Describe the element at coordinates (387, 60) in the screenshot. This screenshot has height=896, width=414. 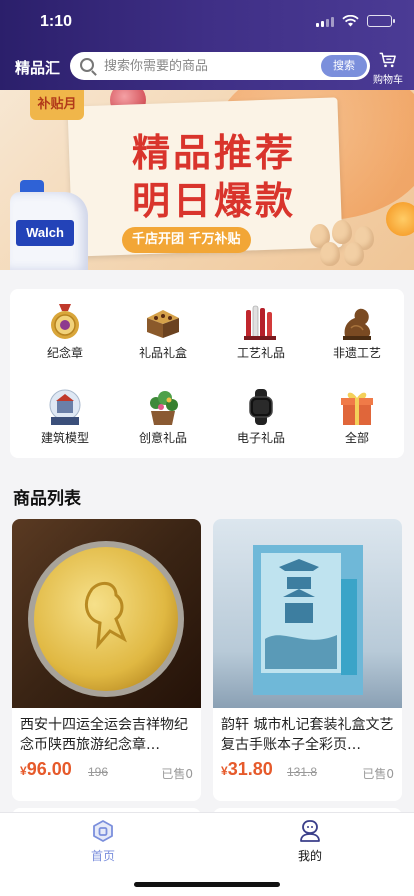
I see `shopping-cart-icon` at that location.